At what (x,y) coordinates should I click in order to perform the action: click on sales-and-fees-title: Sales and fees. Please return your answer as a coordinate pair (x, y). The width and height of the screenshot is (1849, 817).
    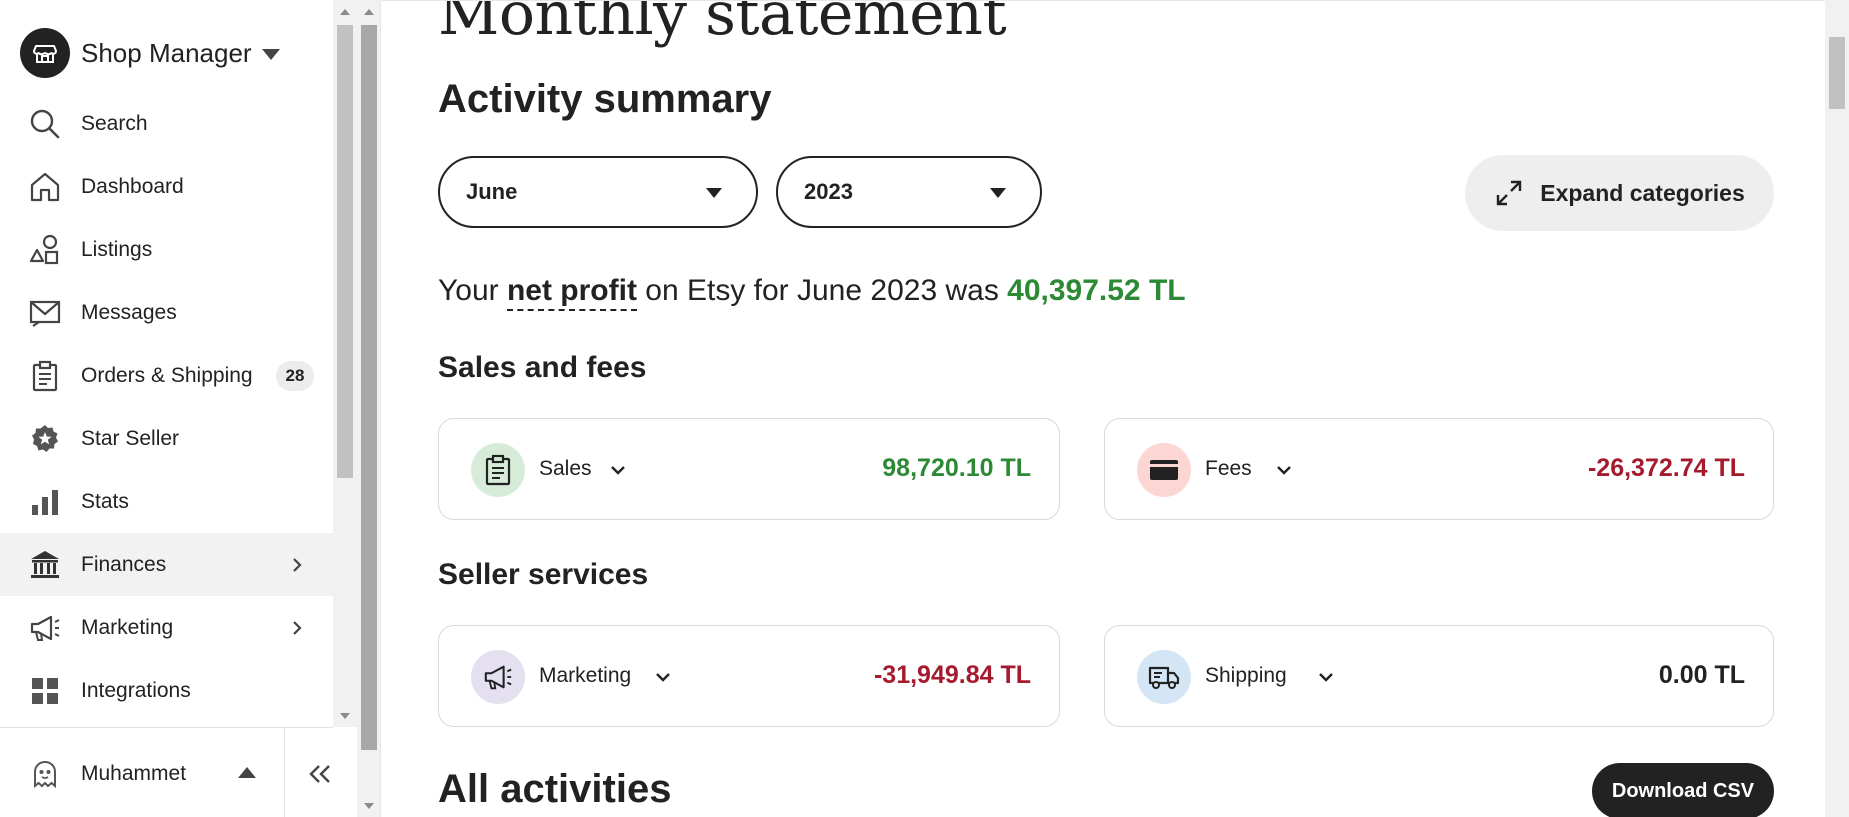
    Looking at the image, I should click on (542, 367).